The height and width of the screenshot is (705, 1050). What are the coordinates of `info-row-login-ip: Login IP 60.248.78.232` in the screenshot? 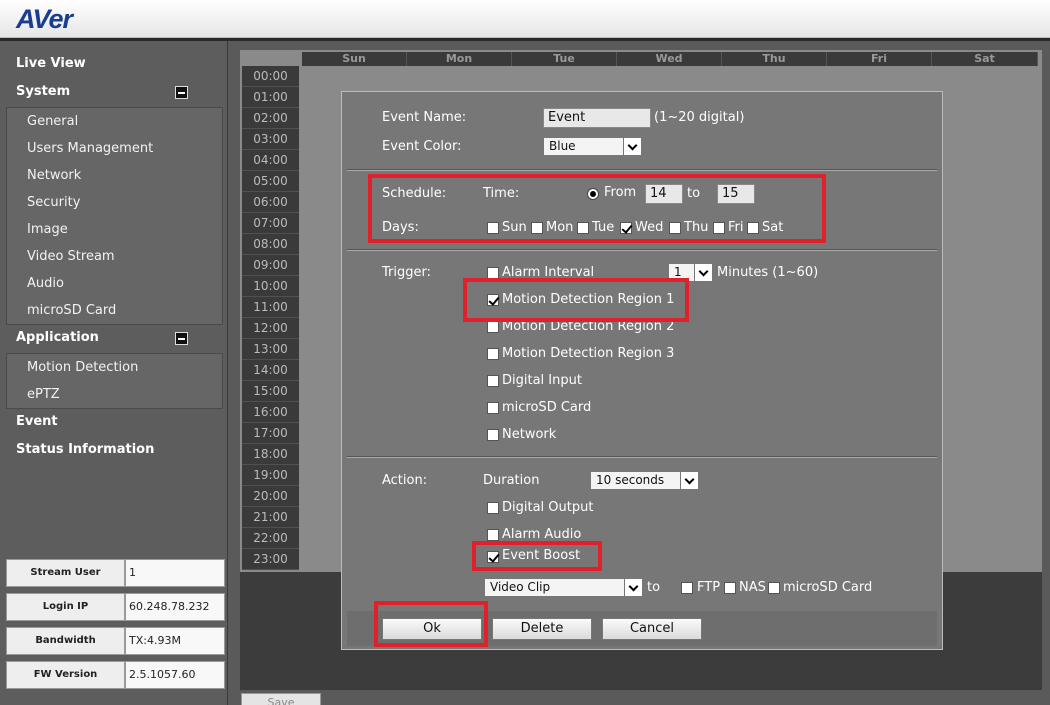 It's located at (115, 607).